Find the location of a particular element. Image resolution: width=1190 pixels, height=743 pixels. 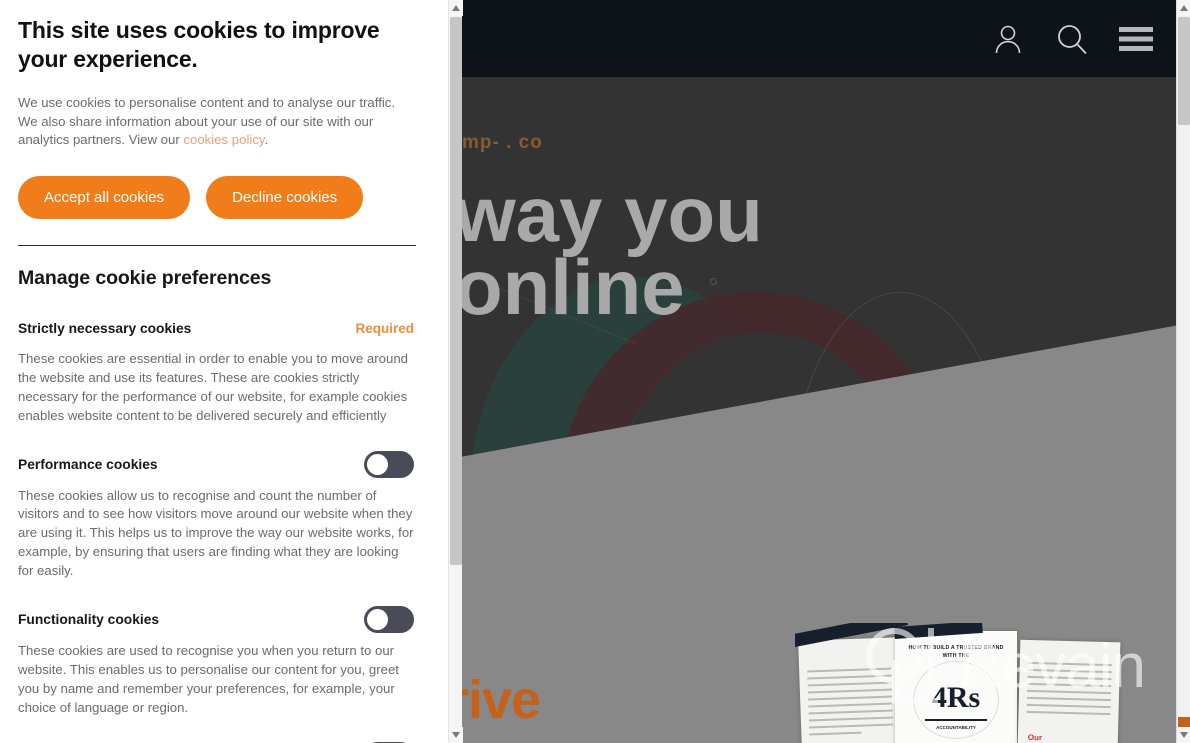

page-scrollbar-thumb is located at coordinates (1184, 71).